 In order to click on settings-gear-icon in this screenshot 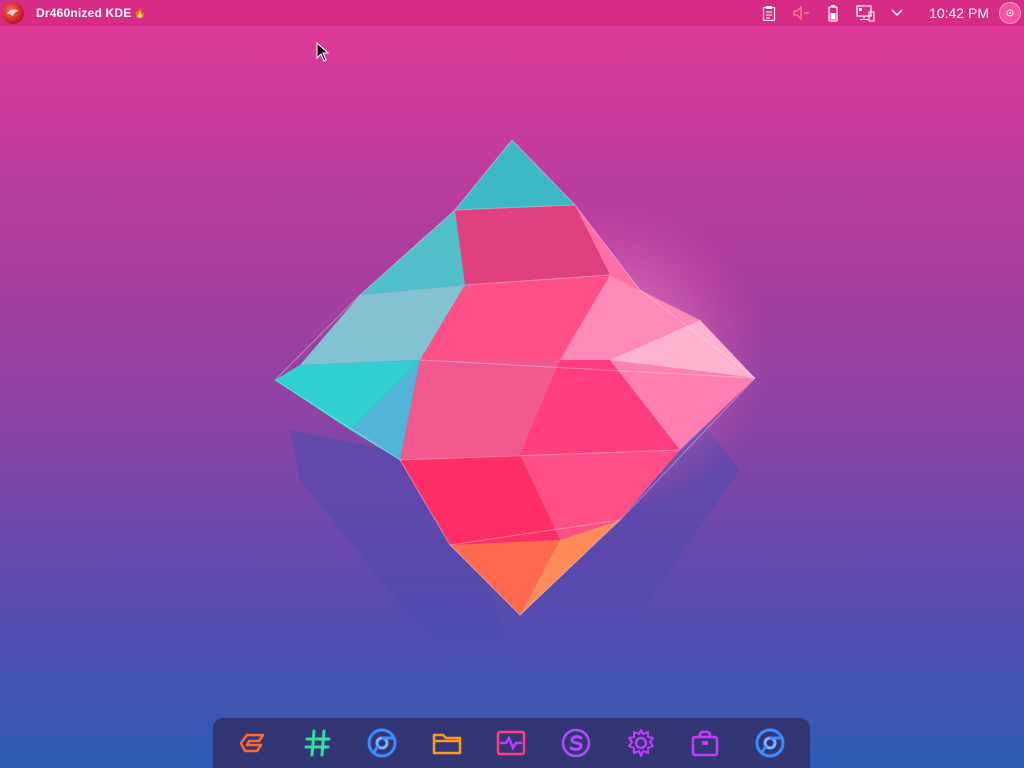, I will do `click(641, 743)`.